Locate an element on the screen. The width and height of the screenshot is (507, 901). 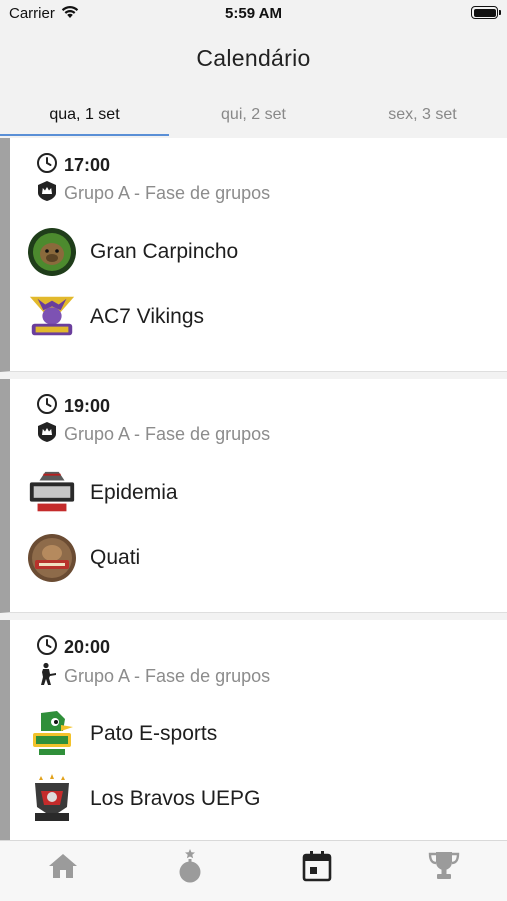
page-title: Calendário is located at coordinates (253, 58).